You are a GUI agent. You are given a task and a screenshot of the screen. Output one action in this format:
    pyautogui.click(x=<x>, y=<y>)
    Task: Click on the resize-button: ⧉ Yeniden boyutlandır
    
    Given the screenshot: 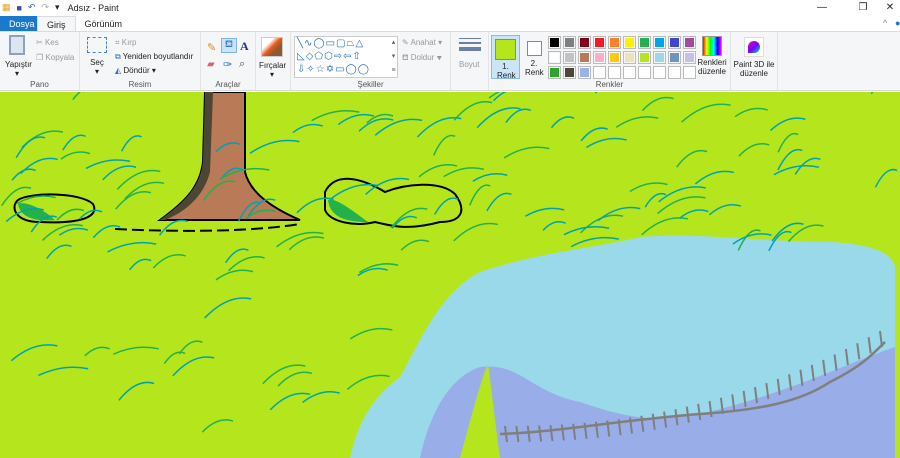 What is the action you would take?
    pyautogui.click(x=154, y=57)
    